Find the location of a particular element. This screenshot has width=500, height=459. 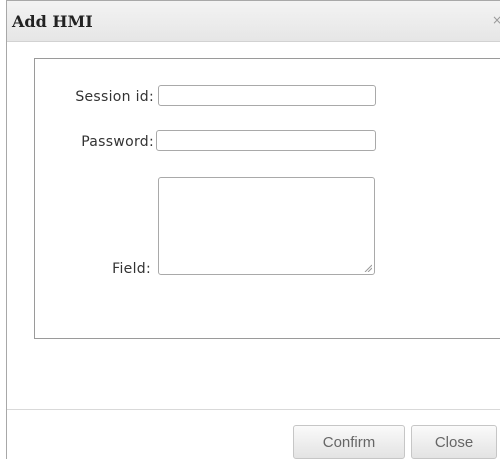

close-button: Close is located at coordinates (454, 442).